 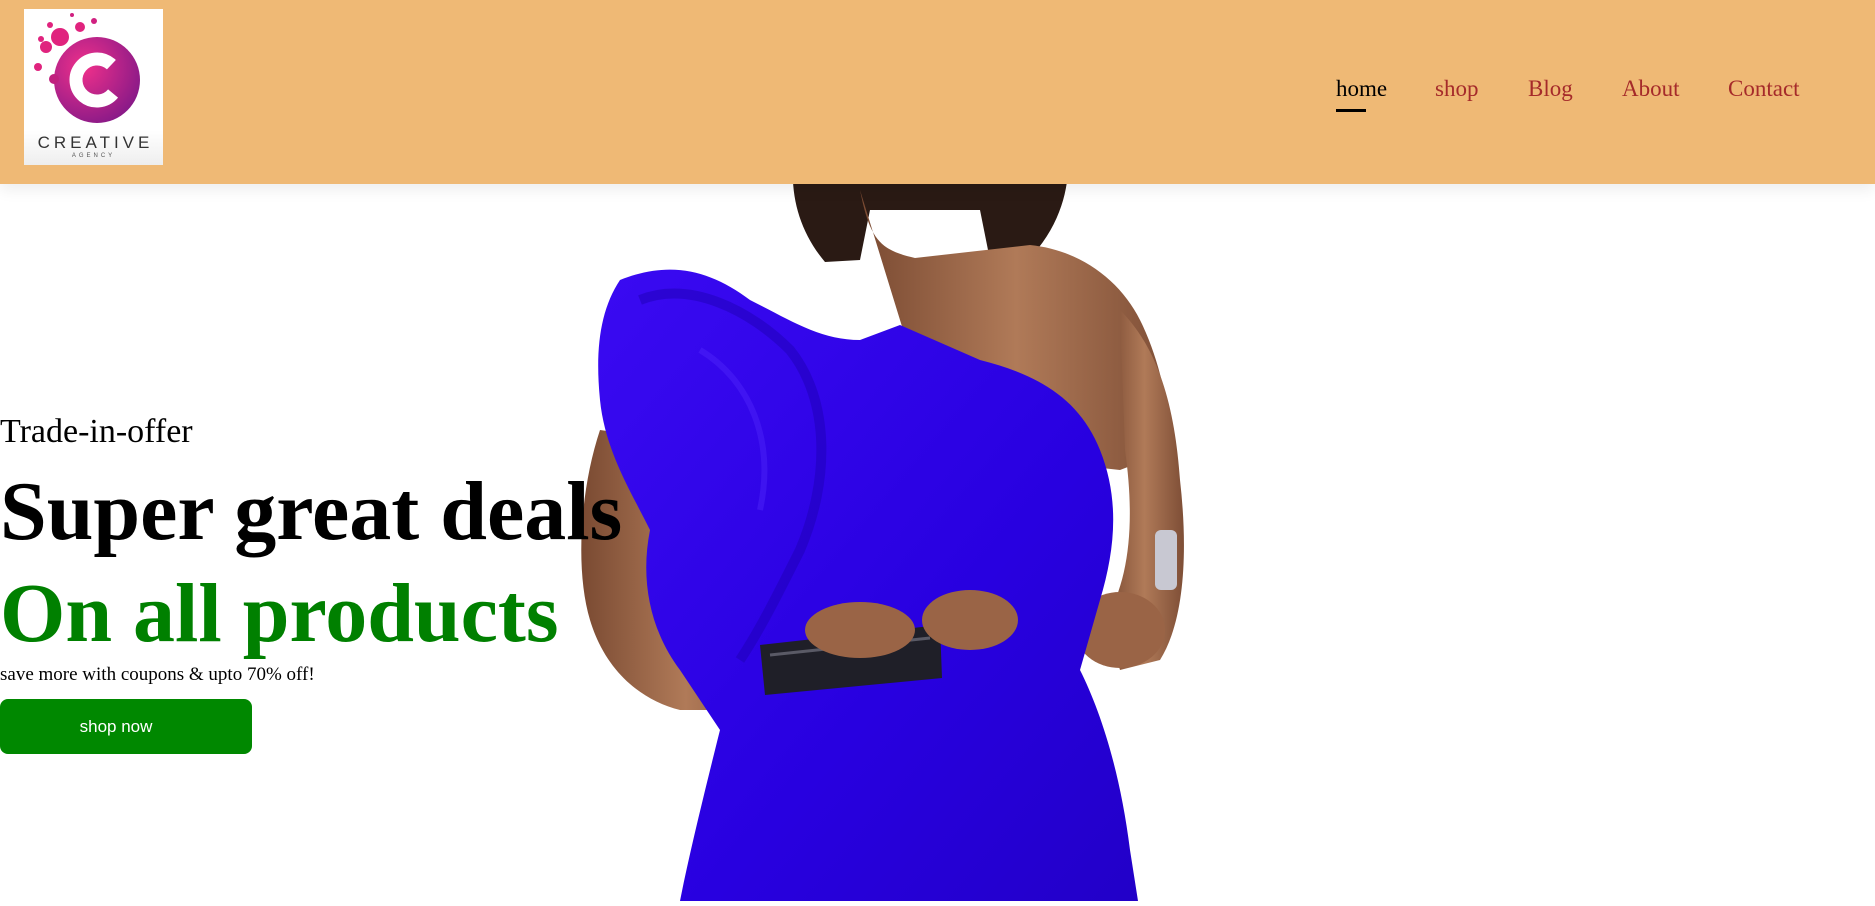 What do you see at coordinates (1550, 89) in the screenshot?
I see `nav-blog-link: Blog` at bounding box center [1550, 89].